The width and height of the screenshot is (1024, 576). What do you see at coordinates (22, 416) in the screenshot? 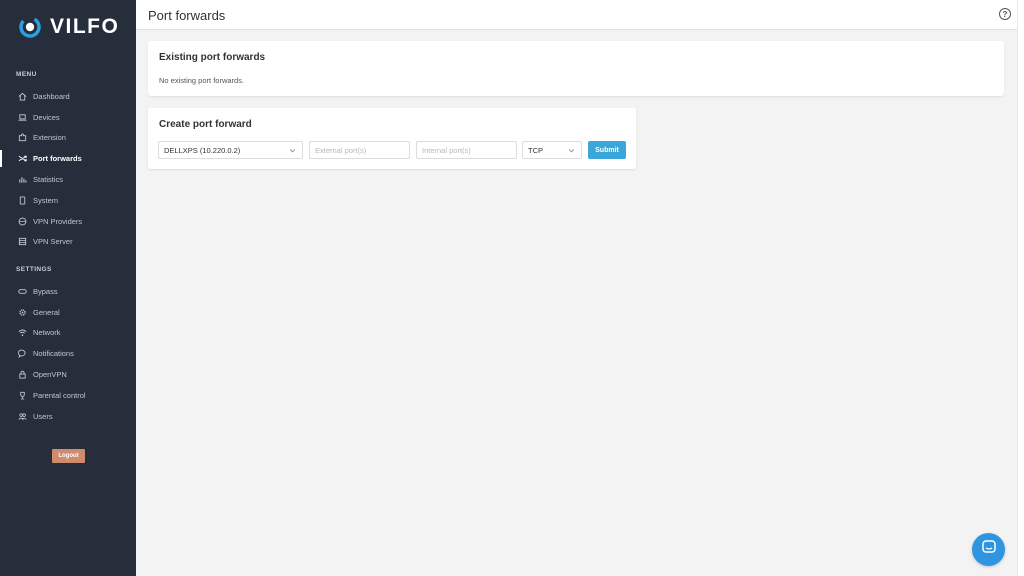
I see `users-icon` at bounding box center [22, 416].